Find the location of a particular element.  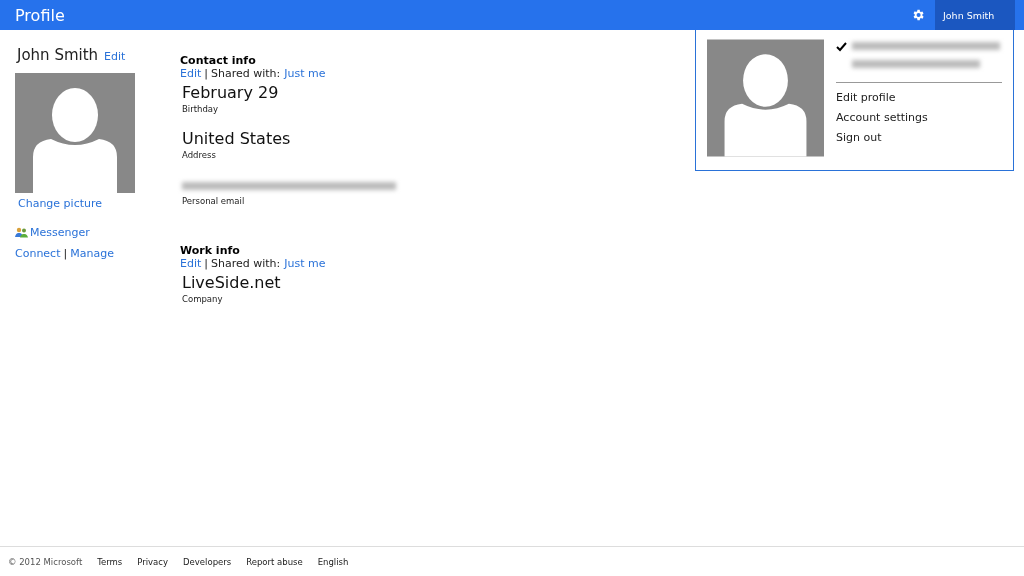

menu-item: Edit profile is located at coordinates (919, 97).